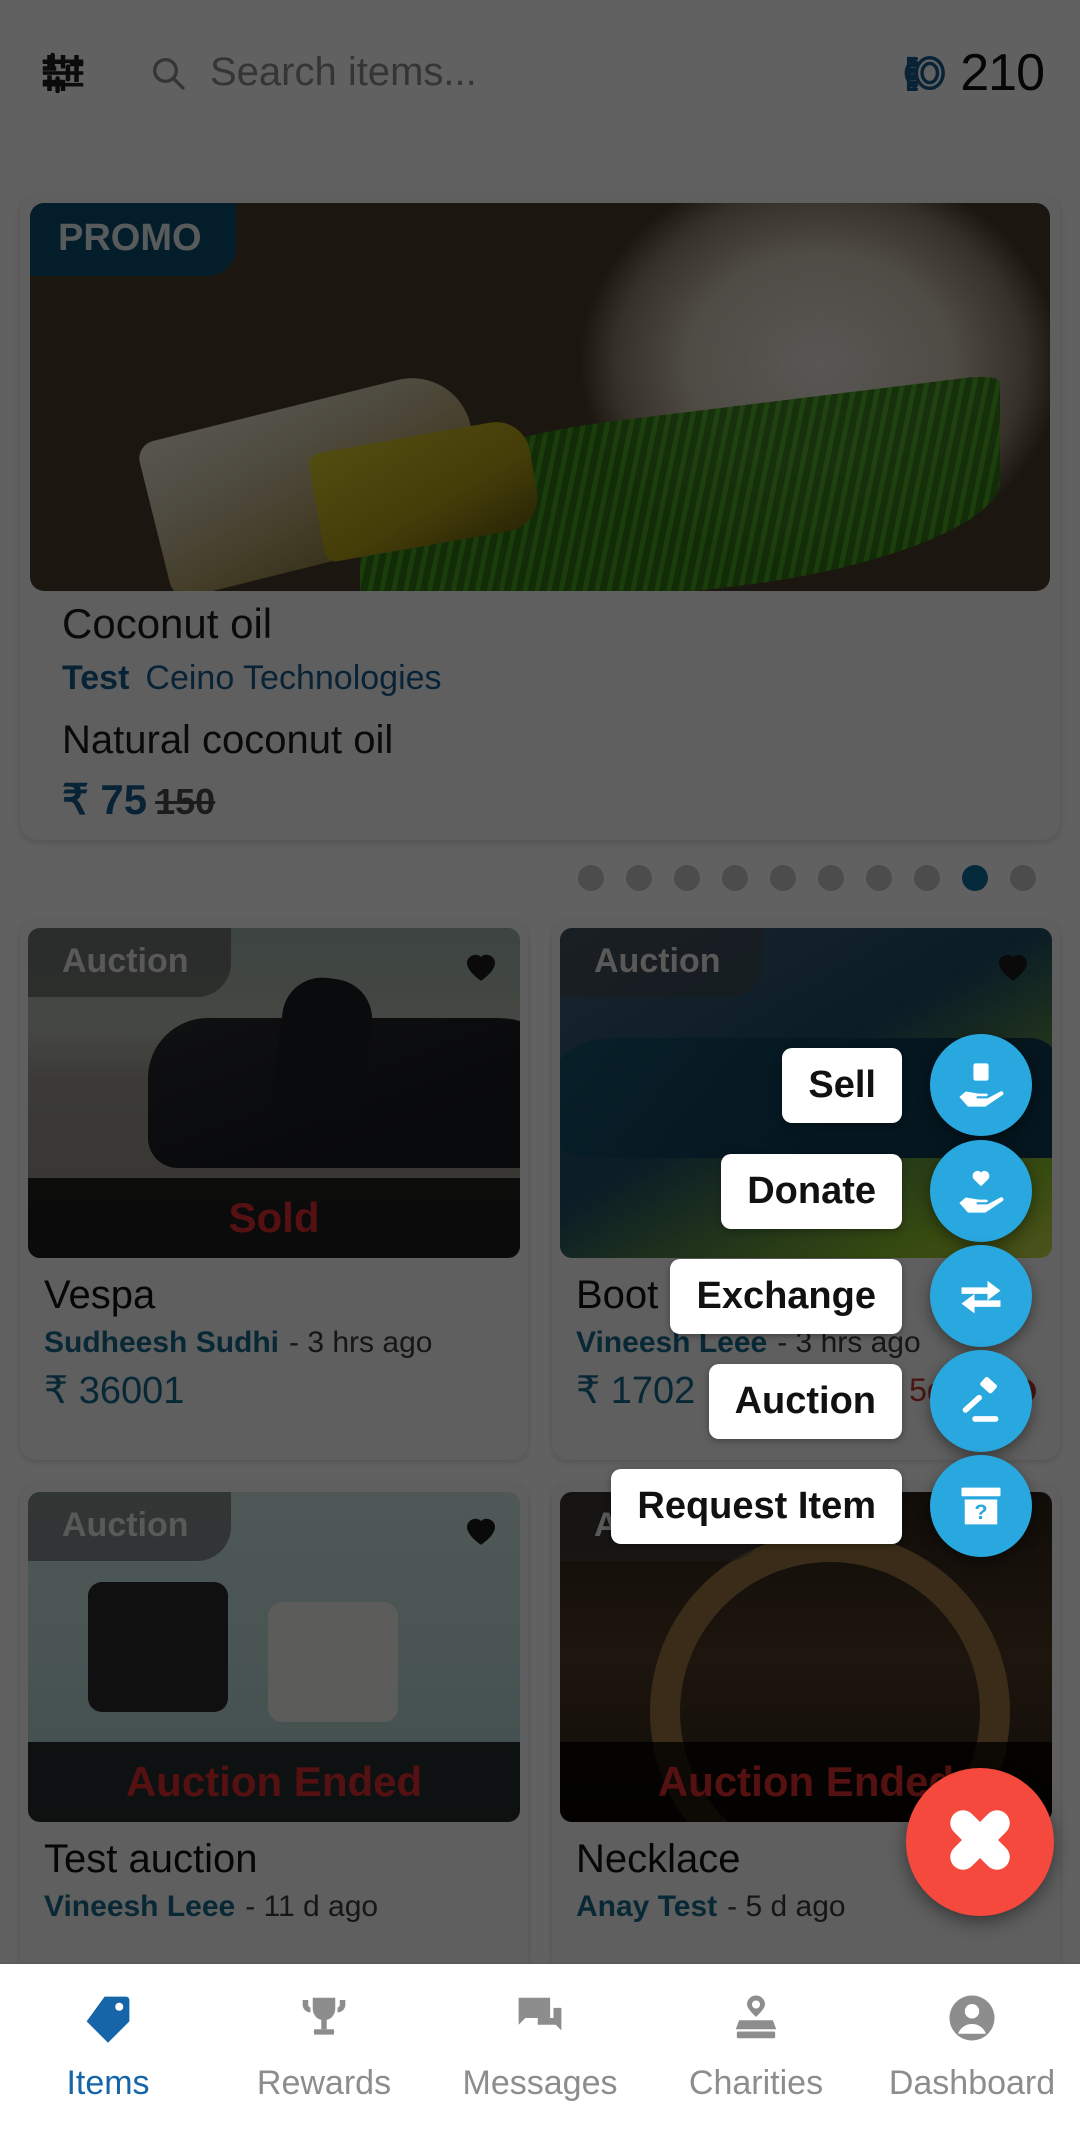 The width and height of the screenshot is (1080, 2130). Describe the element at coordinates (167, 623) in the screenshot. I see `promo-title: Coconut oil` at that location.